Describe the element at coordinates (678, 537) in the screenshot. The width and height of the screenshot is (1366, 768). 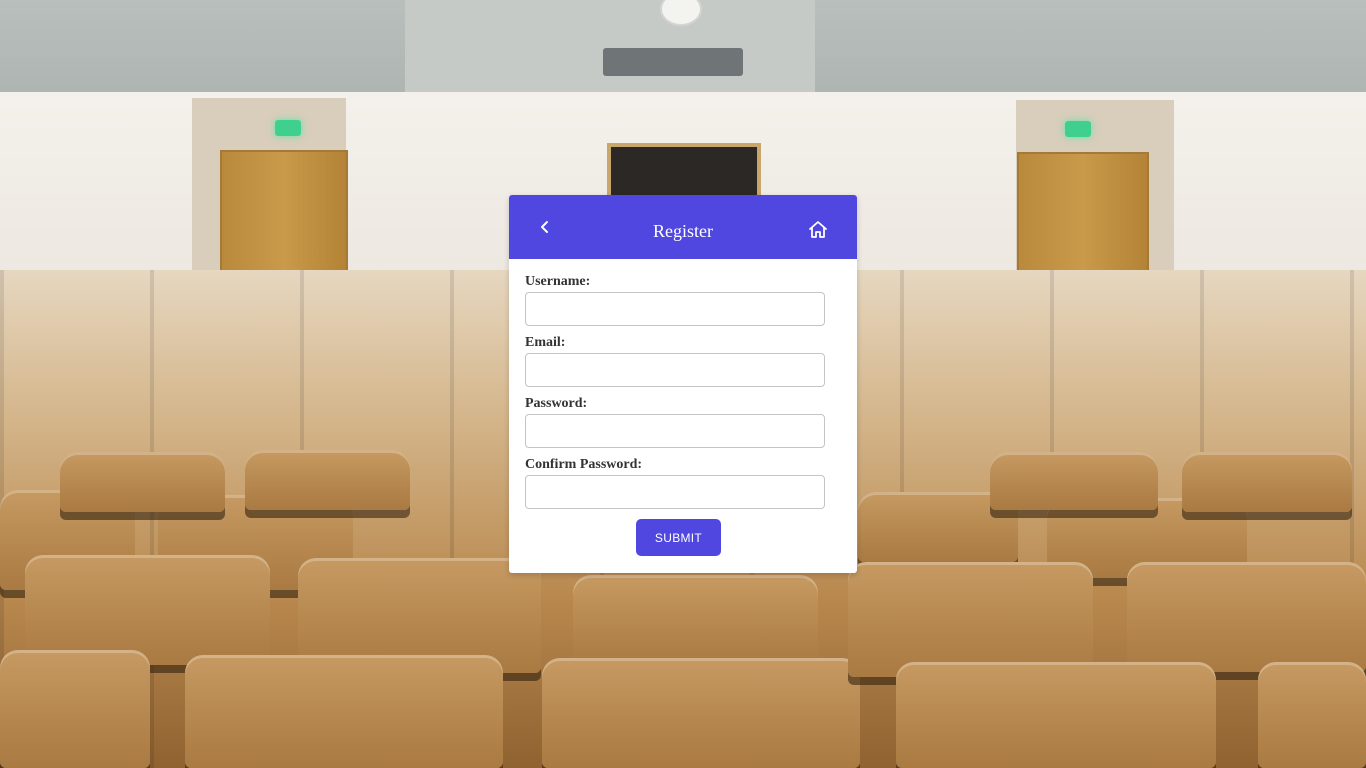
I see `submit-button: SUBMIT` at that location.